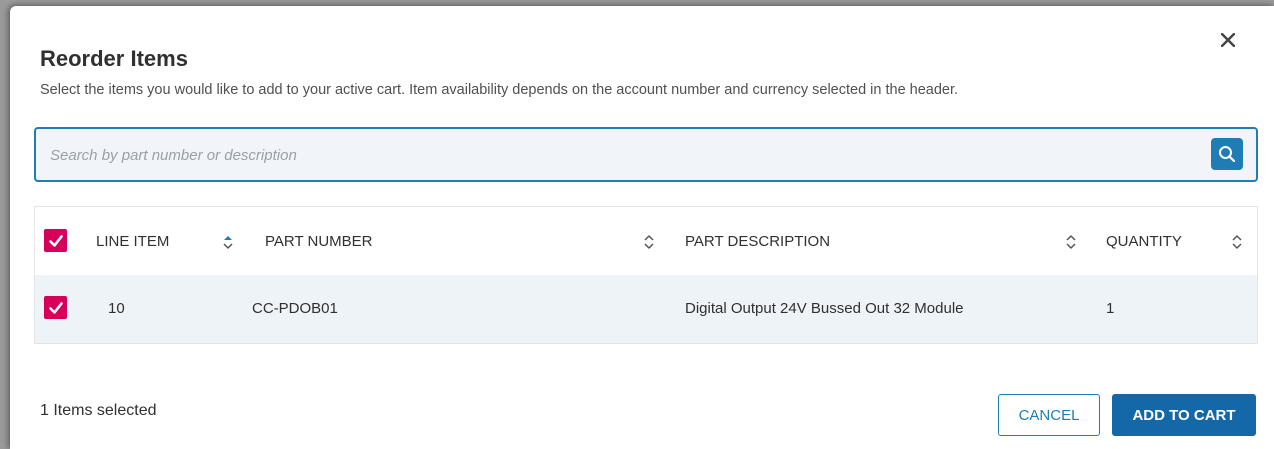 This screenshot has width=1274, height=449. What do you see at coordinates (114, 58) in the screenshot?
I see `modal-title: Reorder Items` at bounding box center [114, 58].